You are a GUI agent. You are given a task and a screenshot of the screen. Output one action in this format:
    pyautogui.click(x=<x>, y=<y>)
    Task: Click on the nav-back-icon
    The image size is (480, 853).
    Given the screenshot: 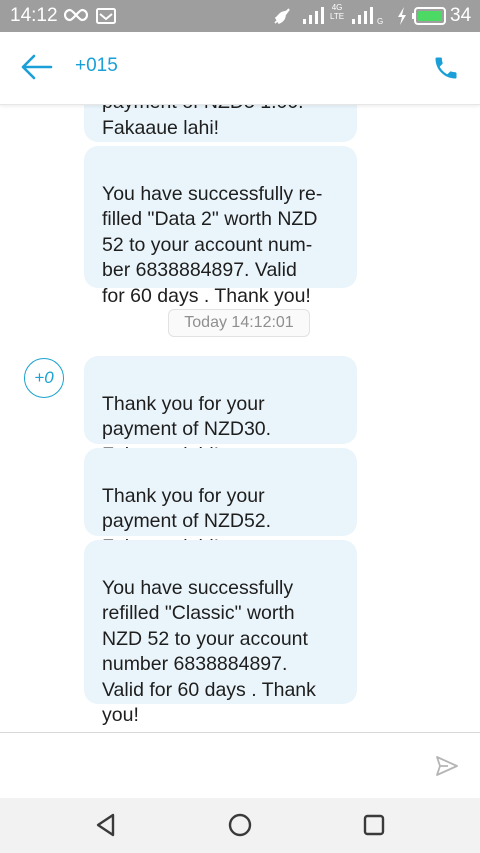 What is the action you would take?
    pyautogui.click(x=106, y=825)
    